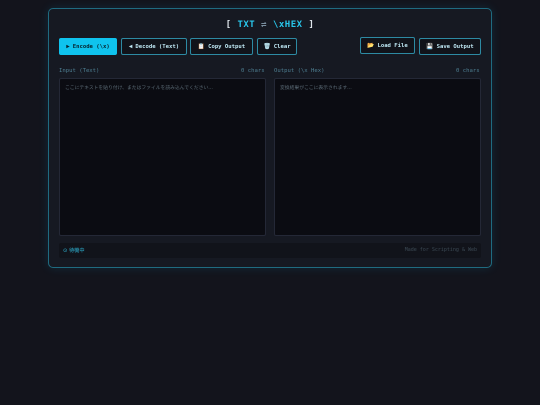 The width and height of the screenshot is (540, 405). What do you see at coordinates (371, 45) in the screenshot?
I see `folder-icon: 📂` at bounding box center [371, 45].